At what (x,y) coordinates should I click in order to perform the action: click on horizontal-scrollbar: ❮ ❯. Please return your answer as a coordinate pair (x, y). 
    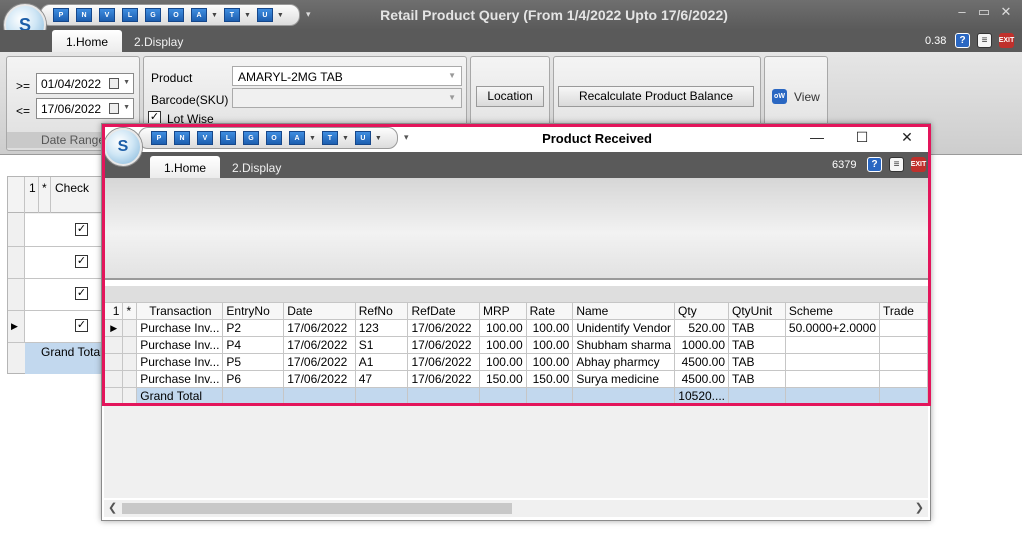
    Looking at the image, I should click on (516, 508).